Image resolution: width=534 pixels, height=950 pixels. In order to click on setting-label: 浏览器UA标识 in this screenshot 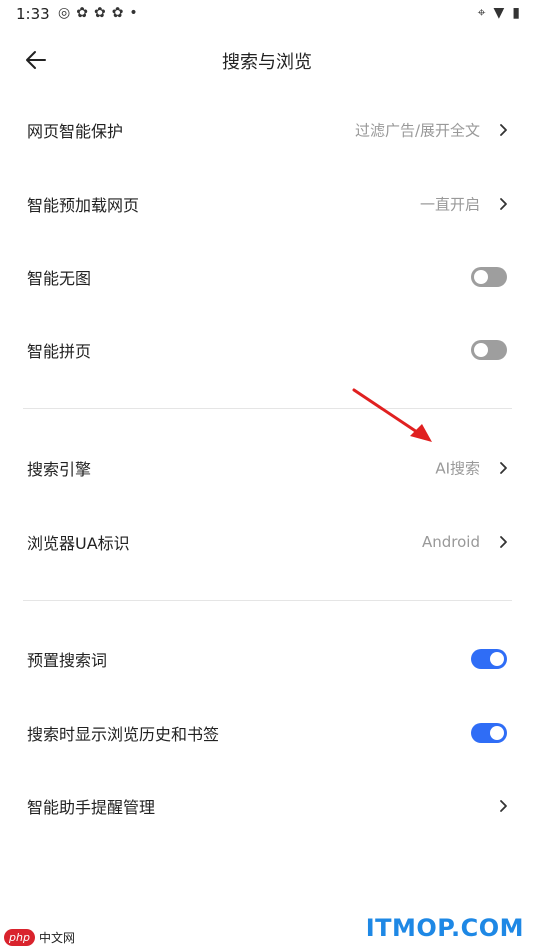, I will do `click(78, 543)`.